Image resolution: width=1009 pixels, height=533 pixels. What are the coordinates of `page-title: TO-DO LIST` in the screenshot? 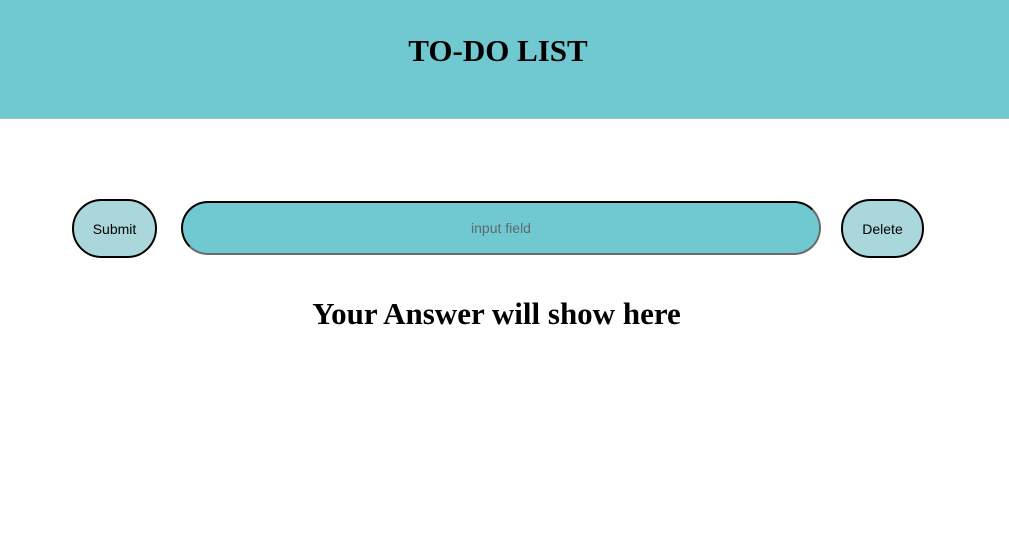 It's located at (498, 50).